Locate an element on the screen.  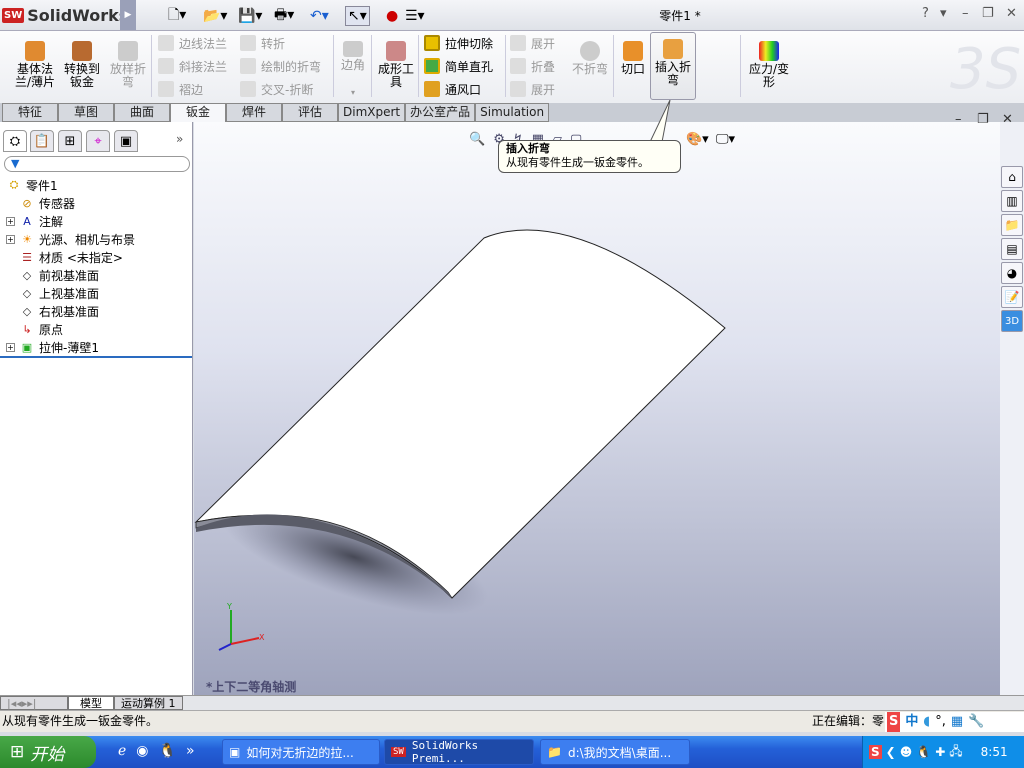
custom-properties-icon: 📝 is located at coordinates (1012, 297).